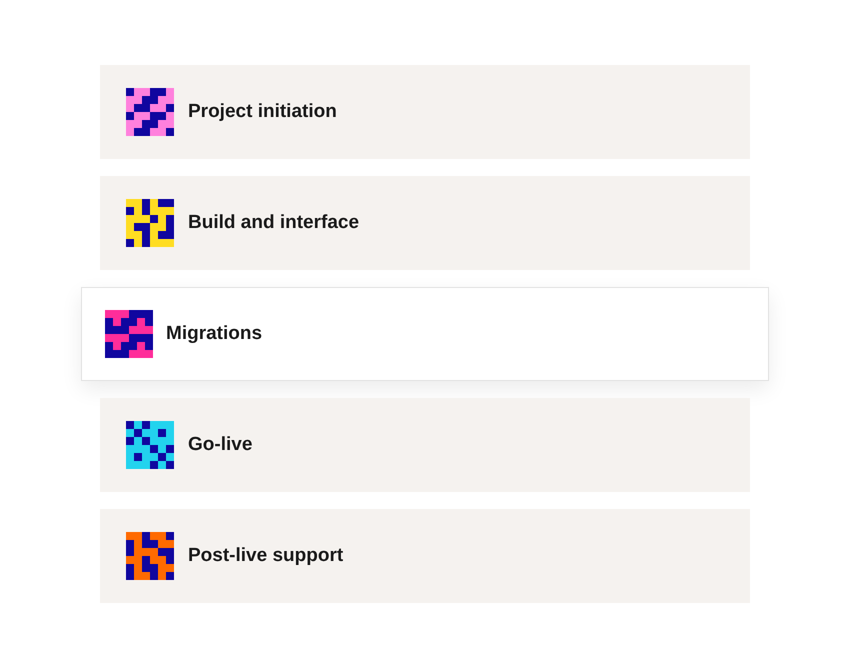  I want to click on stage-card: Build and interface, so click(425, 223).